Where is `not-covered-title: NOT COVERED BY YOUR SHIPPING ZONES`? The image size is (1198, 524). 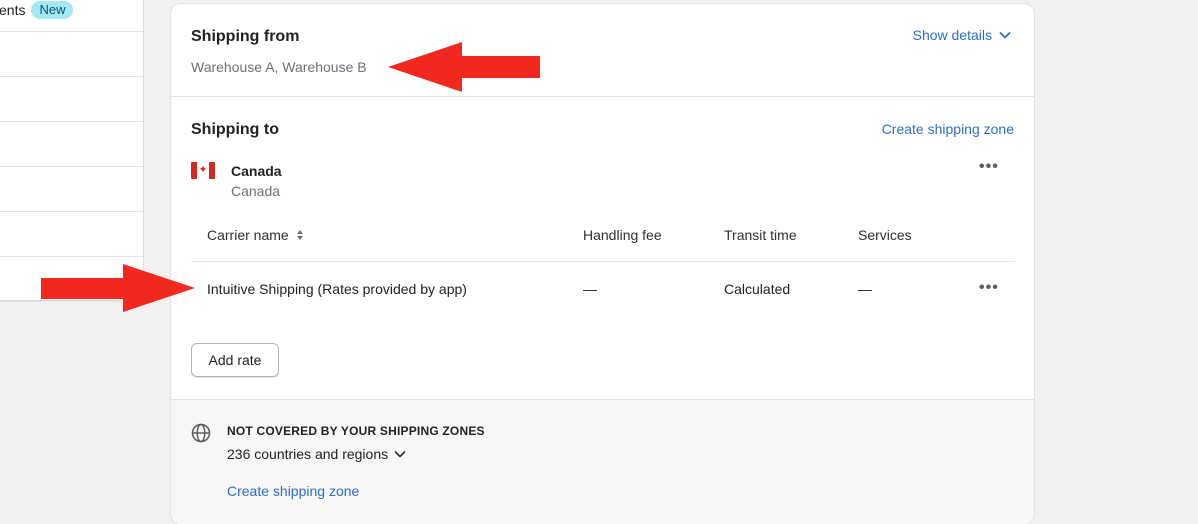
not-covered-title: NOT COVERED BY YOUR SHIPPING ZONES is located at coordinates (356, 431).